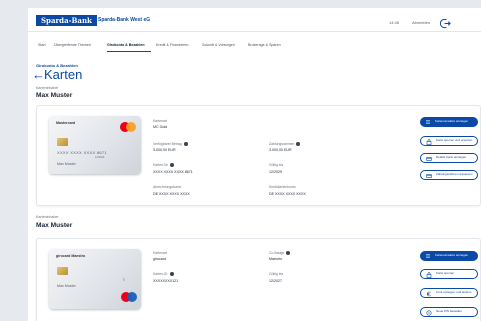 This screenshot has height=321, width=481. What do you see at coordinates (454, 292) in the screenshot?
I see `button-label: Limit anzeigen und ändern` at bounding box center [454, 292].